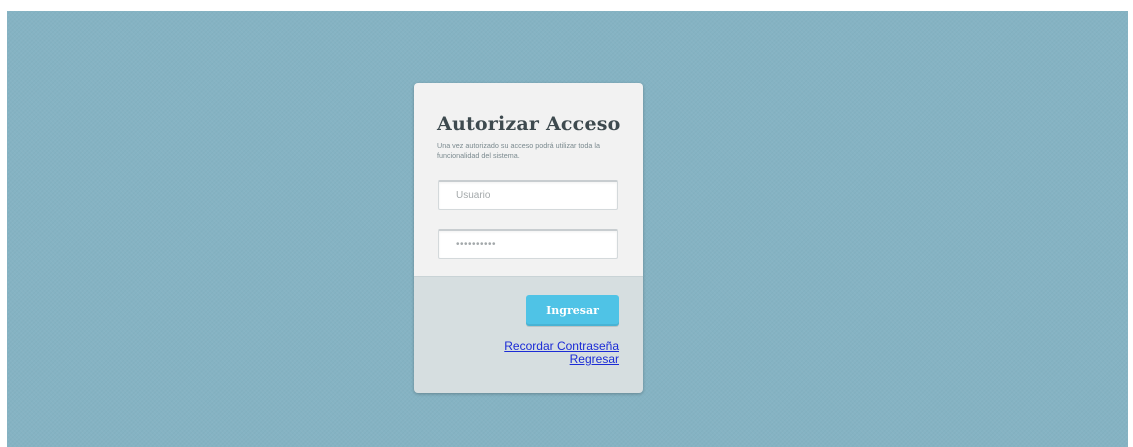 The width and height of the screenshot is (1133, 447). What do you see at coordinates (572, 310) in the screenshot?
I see `login-submit-button: Ingresar` at bounding box center [572, 310].